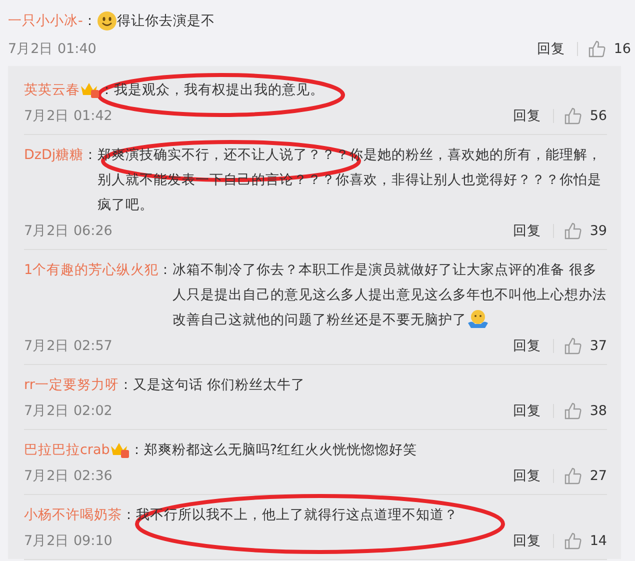 The image size is (635, 561). Describe the element at coordinates (598, 346) in the screenshot. I see `like-count: 37` at that location.